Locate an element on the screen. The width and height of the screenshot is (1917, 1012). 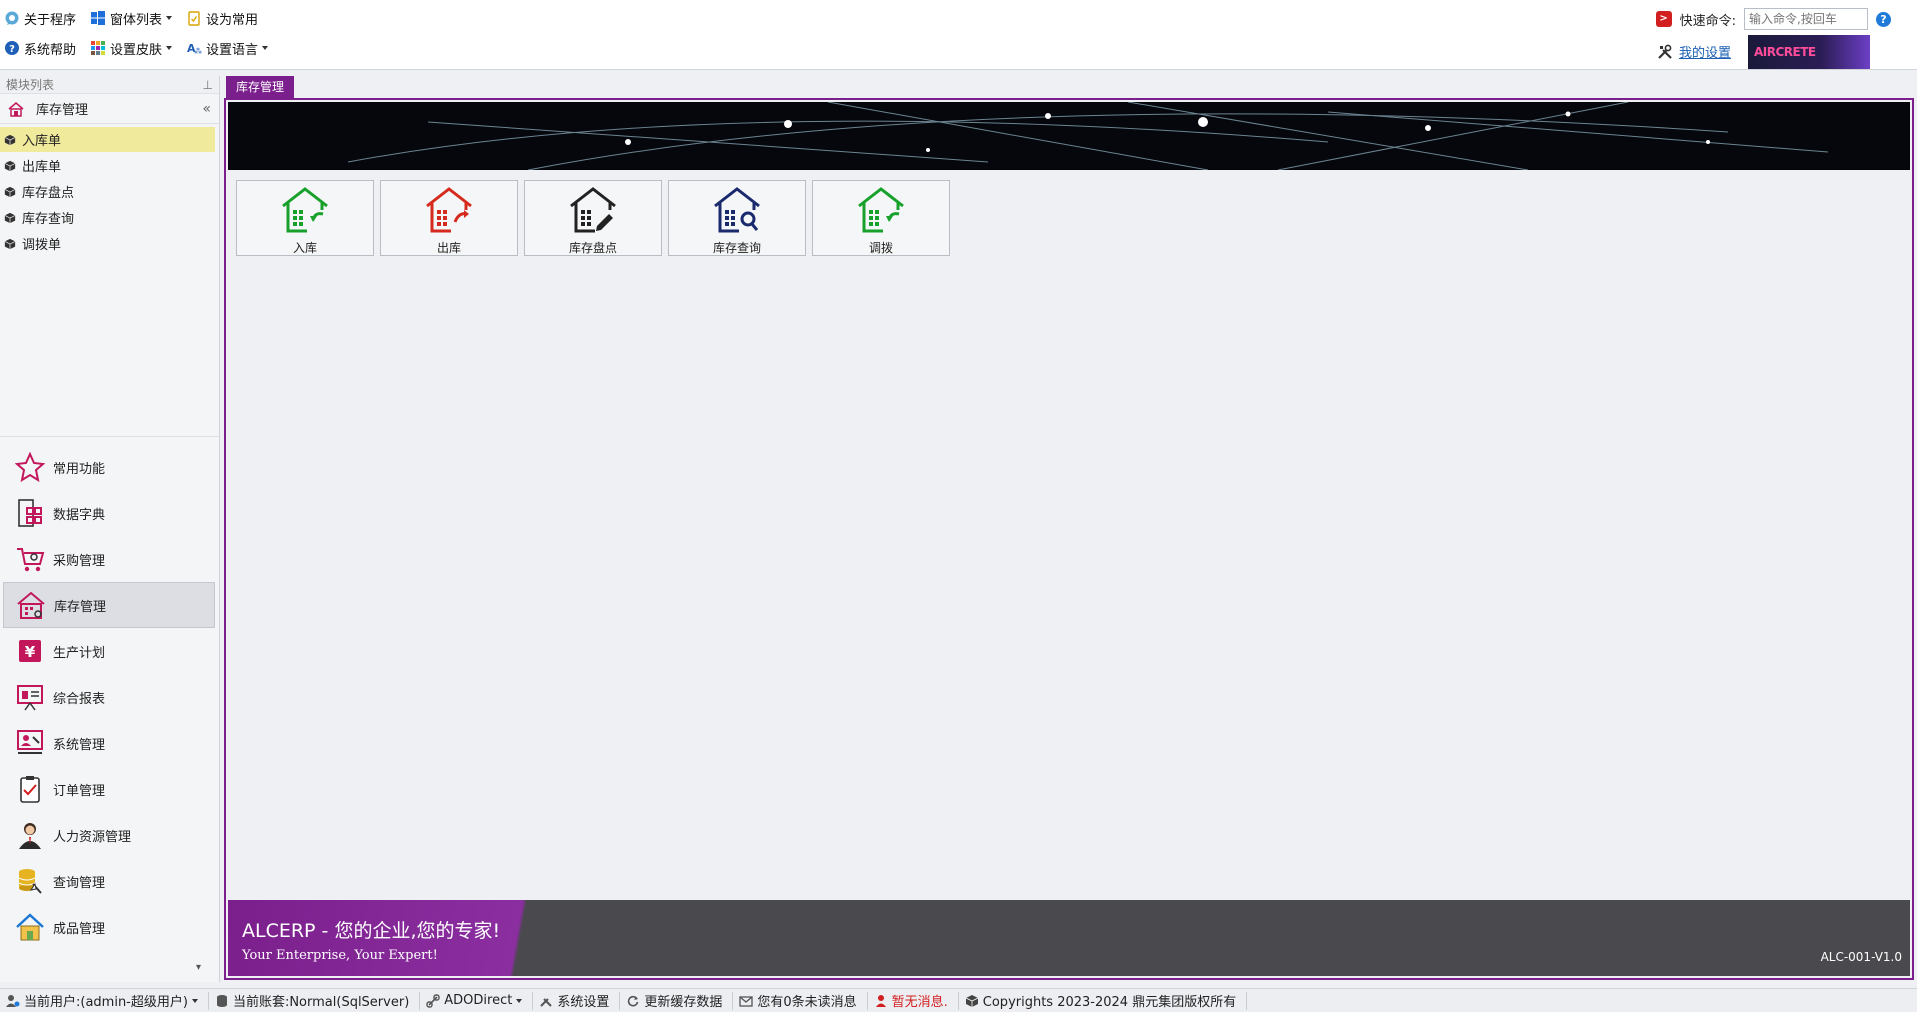
alert-person-icon is located at coordinates (880, 1000).